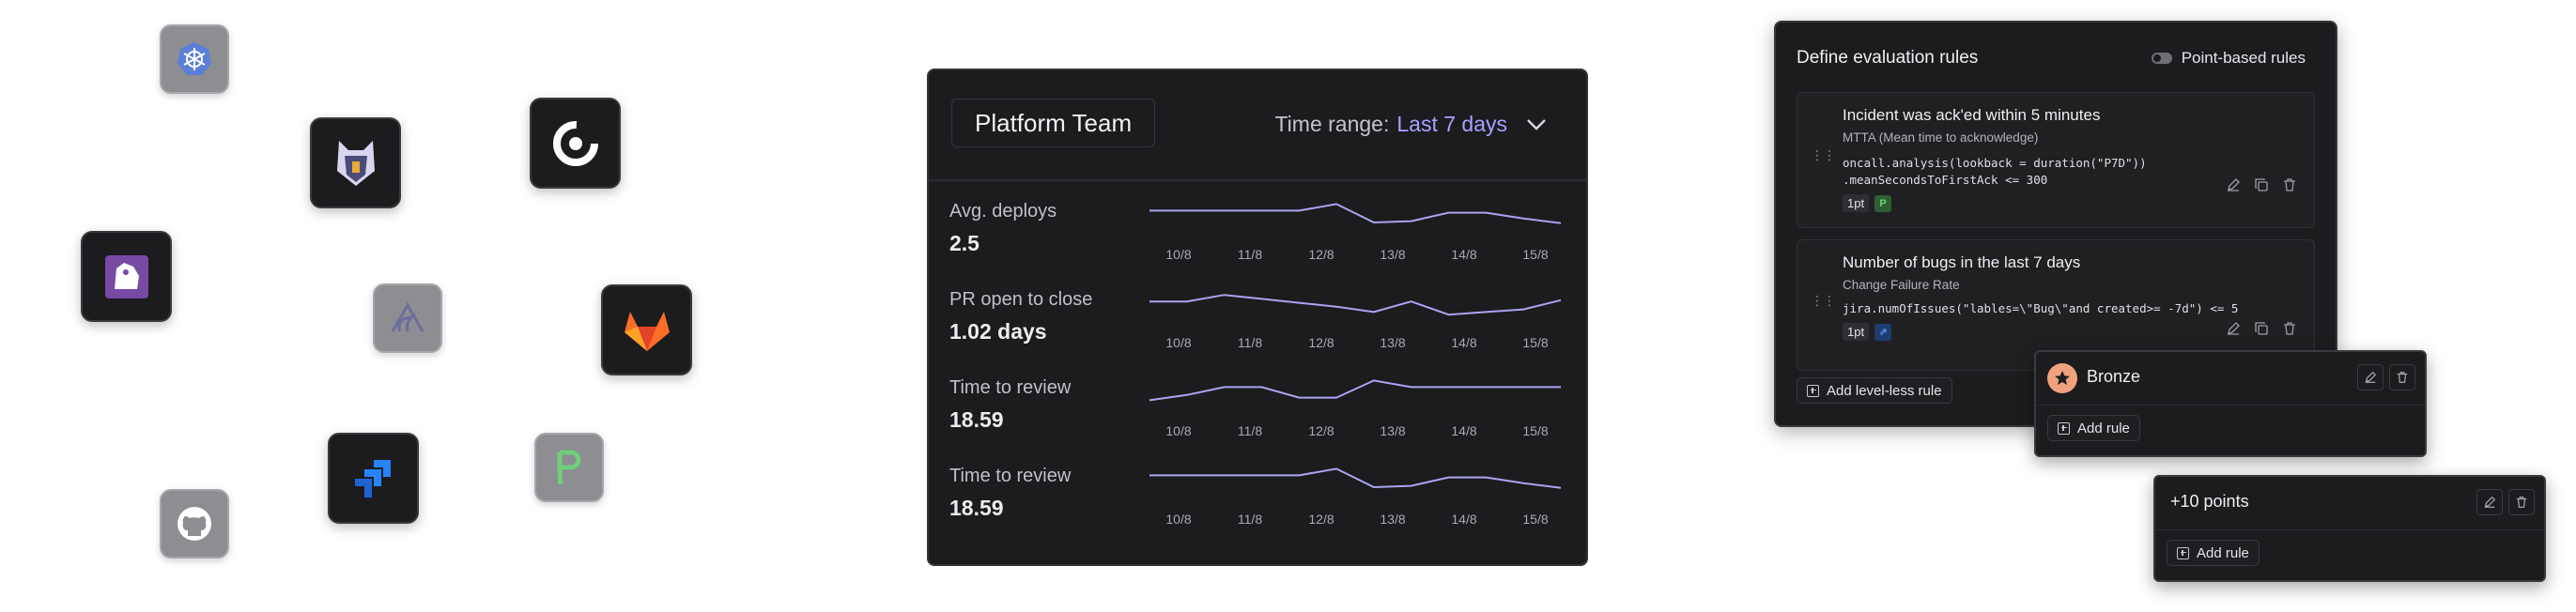 The width and height of the screenshot is (2576, 612). Describe the element at coordinates (127, 276) in the screenshot. I see `datadog-icon` at that location.